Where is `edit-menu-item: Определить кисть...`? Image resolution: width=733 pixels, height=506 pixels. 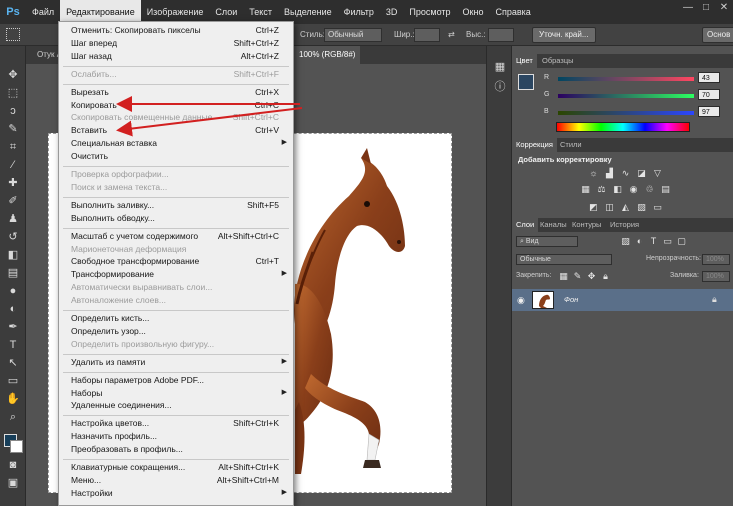
edit-menu-item: Определить кисть... is located at coordinates (176, 319).